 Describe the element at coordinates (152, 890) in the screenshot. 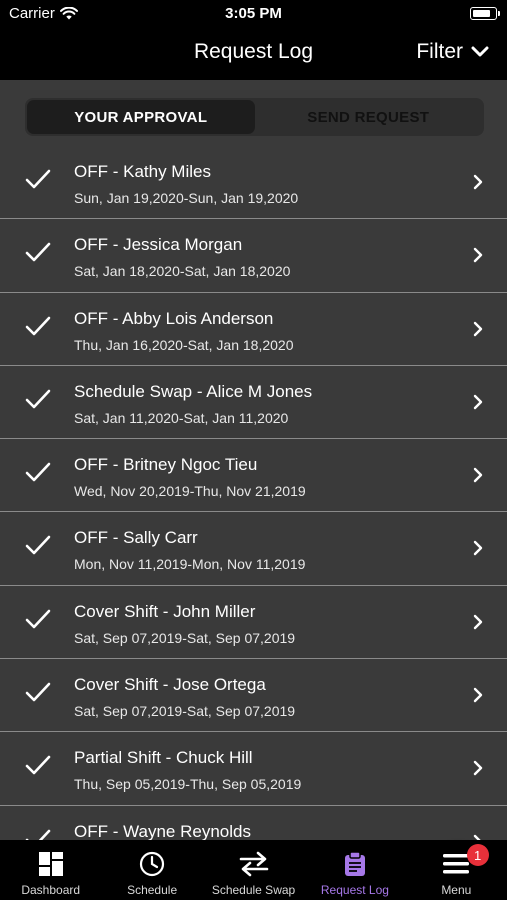

I see `tab-label: Schedule` at that location.